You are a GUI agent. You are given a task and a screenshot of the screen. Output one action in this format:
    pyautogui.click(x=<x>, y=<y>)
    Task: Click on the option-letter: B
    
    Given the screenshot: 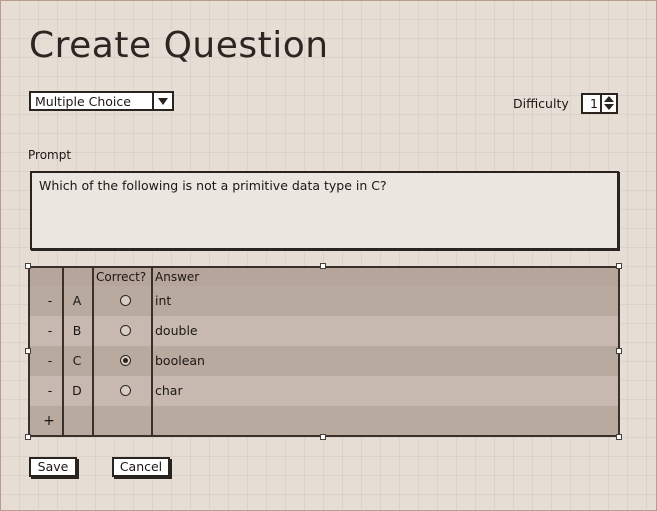 What is the action you would take?
    pyautogui.click(x=77, y=330)
    